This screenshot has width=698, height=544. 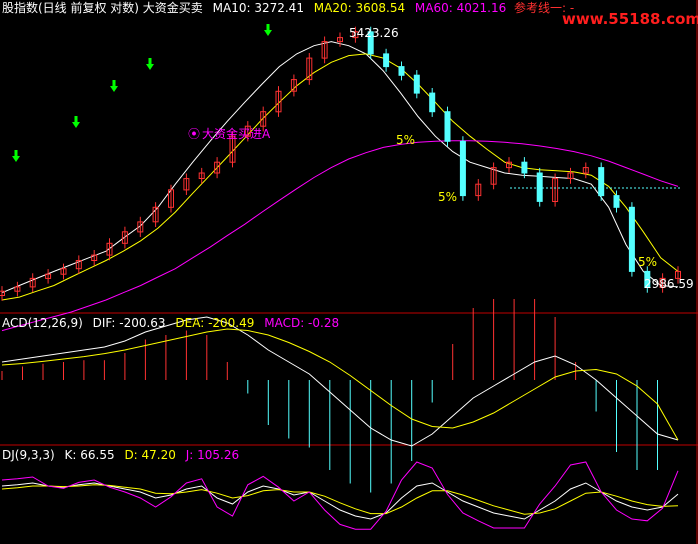 What do you see at coordinates (236, 134) in the screenshot?
I see `buy-signal-text: 大资金买进A` at bounding box center [236, 134].